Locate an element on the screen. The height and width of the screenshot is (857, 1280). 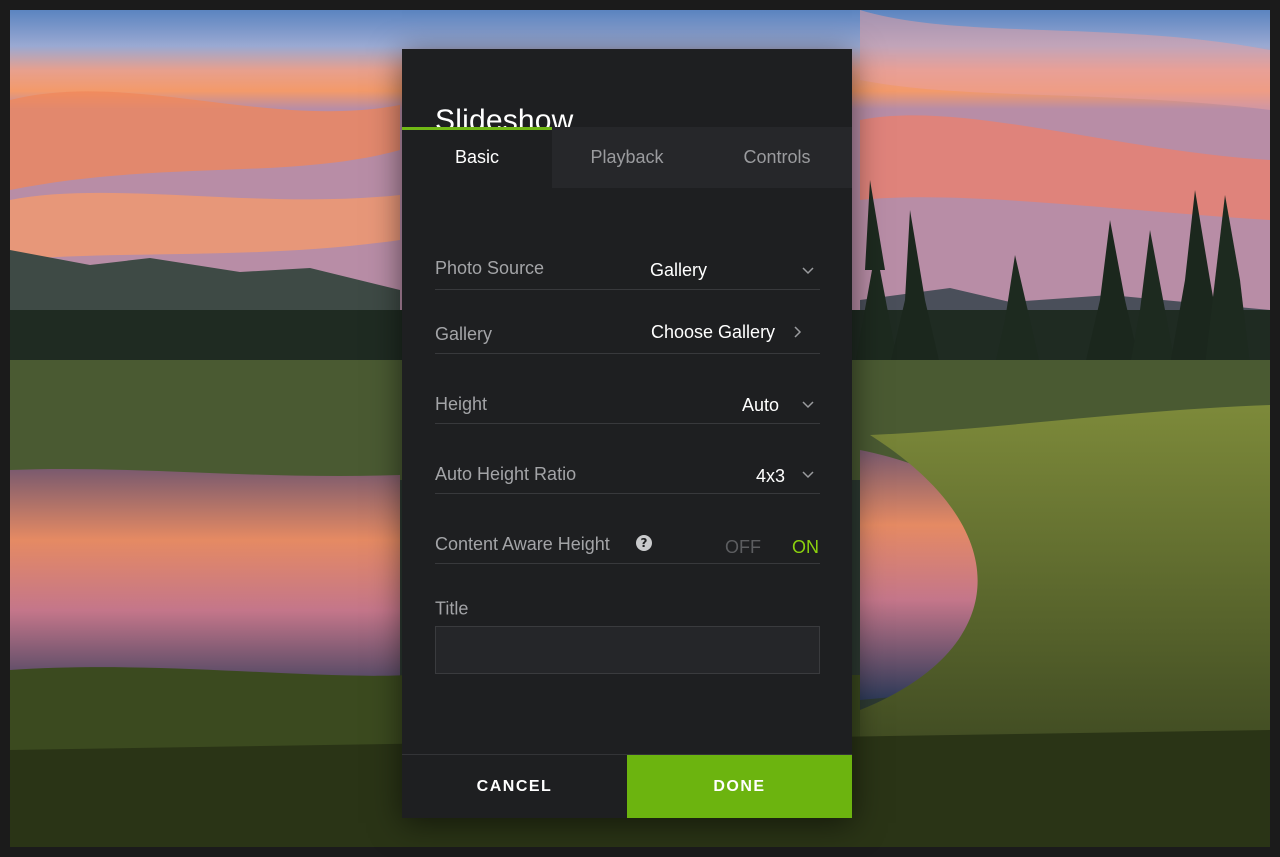
title-input is located at coordinates (627, 650).